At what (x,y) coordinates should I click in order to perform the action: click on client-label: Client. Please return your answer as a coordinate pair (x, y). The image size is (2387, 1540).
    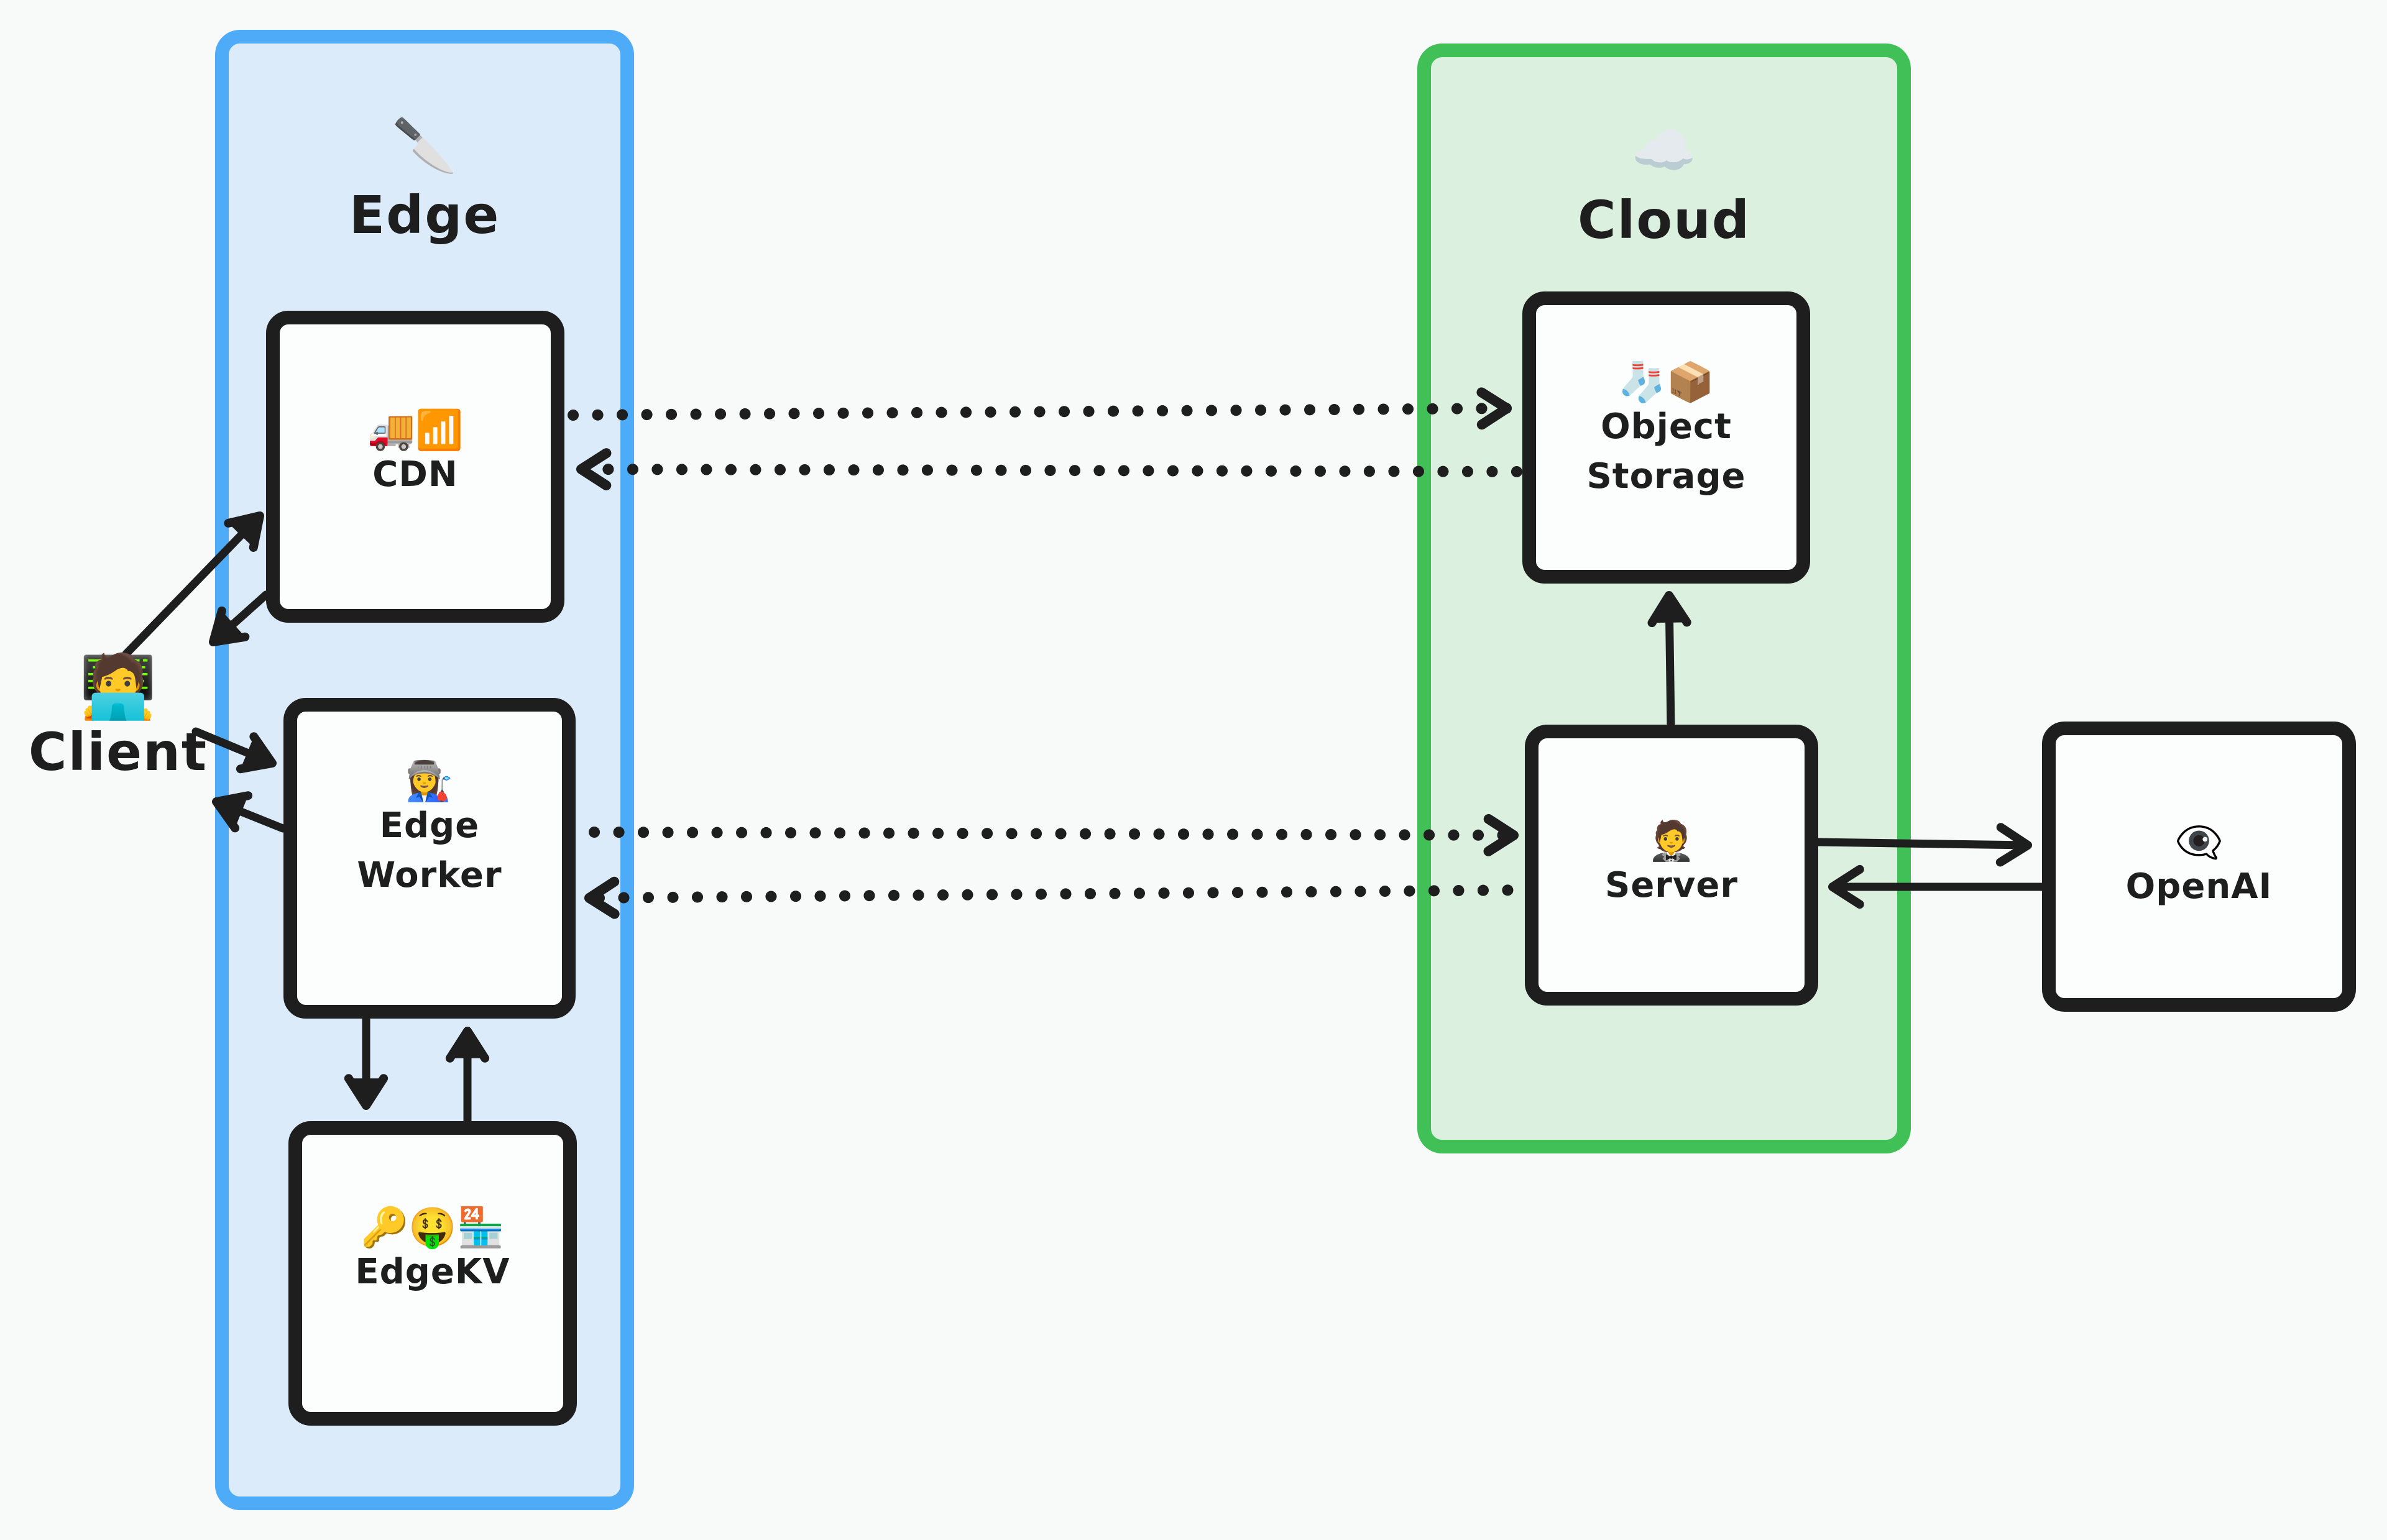
    Looking at the image, I should click on (118, 752).